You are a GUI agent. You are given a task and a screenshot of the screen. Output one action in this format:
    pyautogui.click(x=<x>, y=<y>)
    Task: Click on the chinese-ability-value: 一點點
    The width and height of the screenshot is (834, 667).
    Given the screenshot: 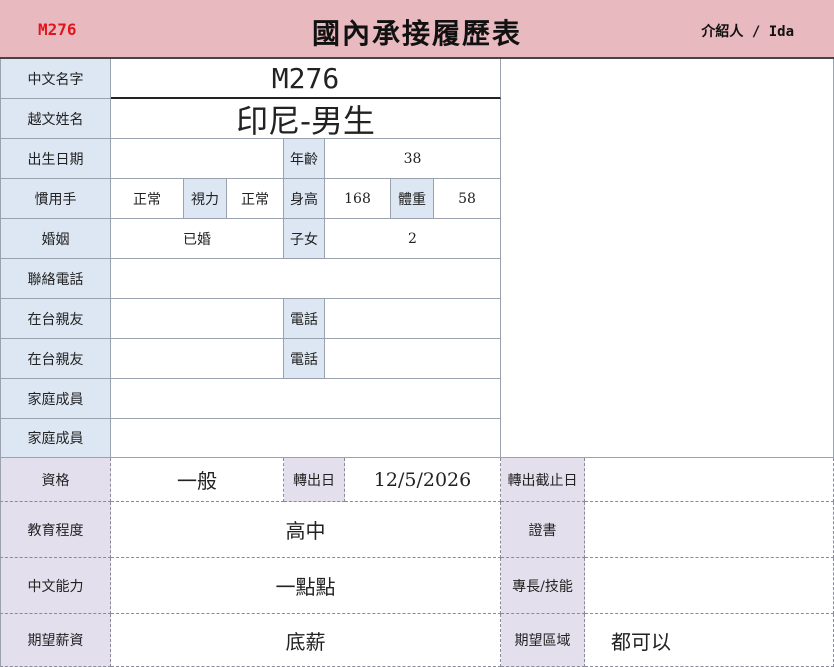 What is the action you would take?
    pyautogui.click(x=306, y=586)
    